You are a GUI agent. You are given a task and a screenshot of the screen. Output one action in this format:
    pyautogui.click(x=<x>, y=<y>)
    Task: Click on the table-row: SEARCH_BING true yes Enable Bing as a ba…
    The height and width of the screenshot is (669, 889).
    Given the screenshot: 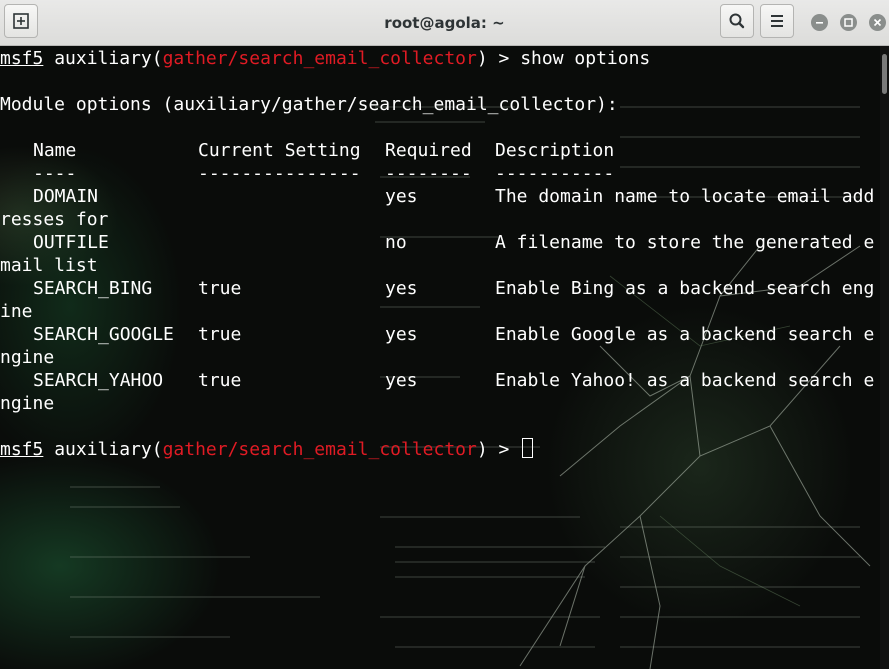 What is the action you would take?
    pyautogui.click(x=440, y=288)
    